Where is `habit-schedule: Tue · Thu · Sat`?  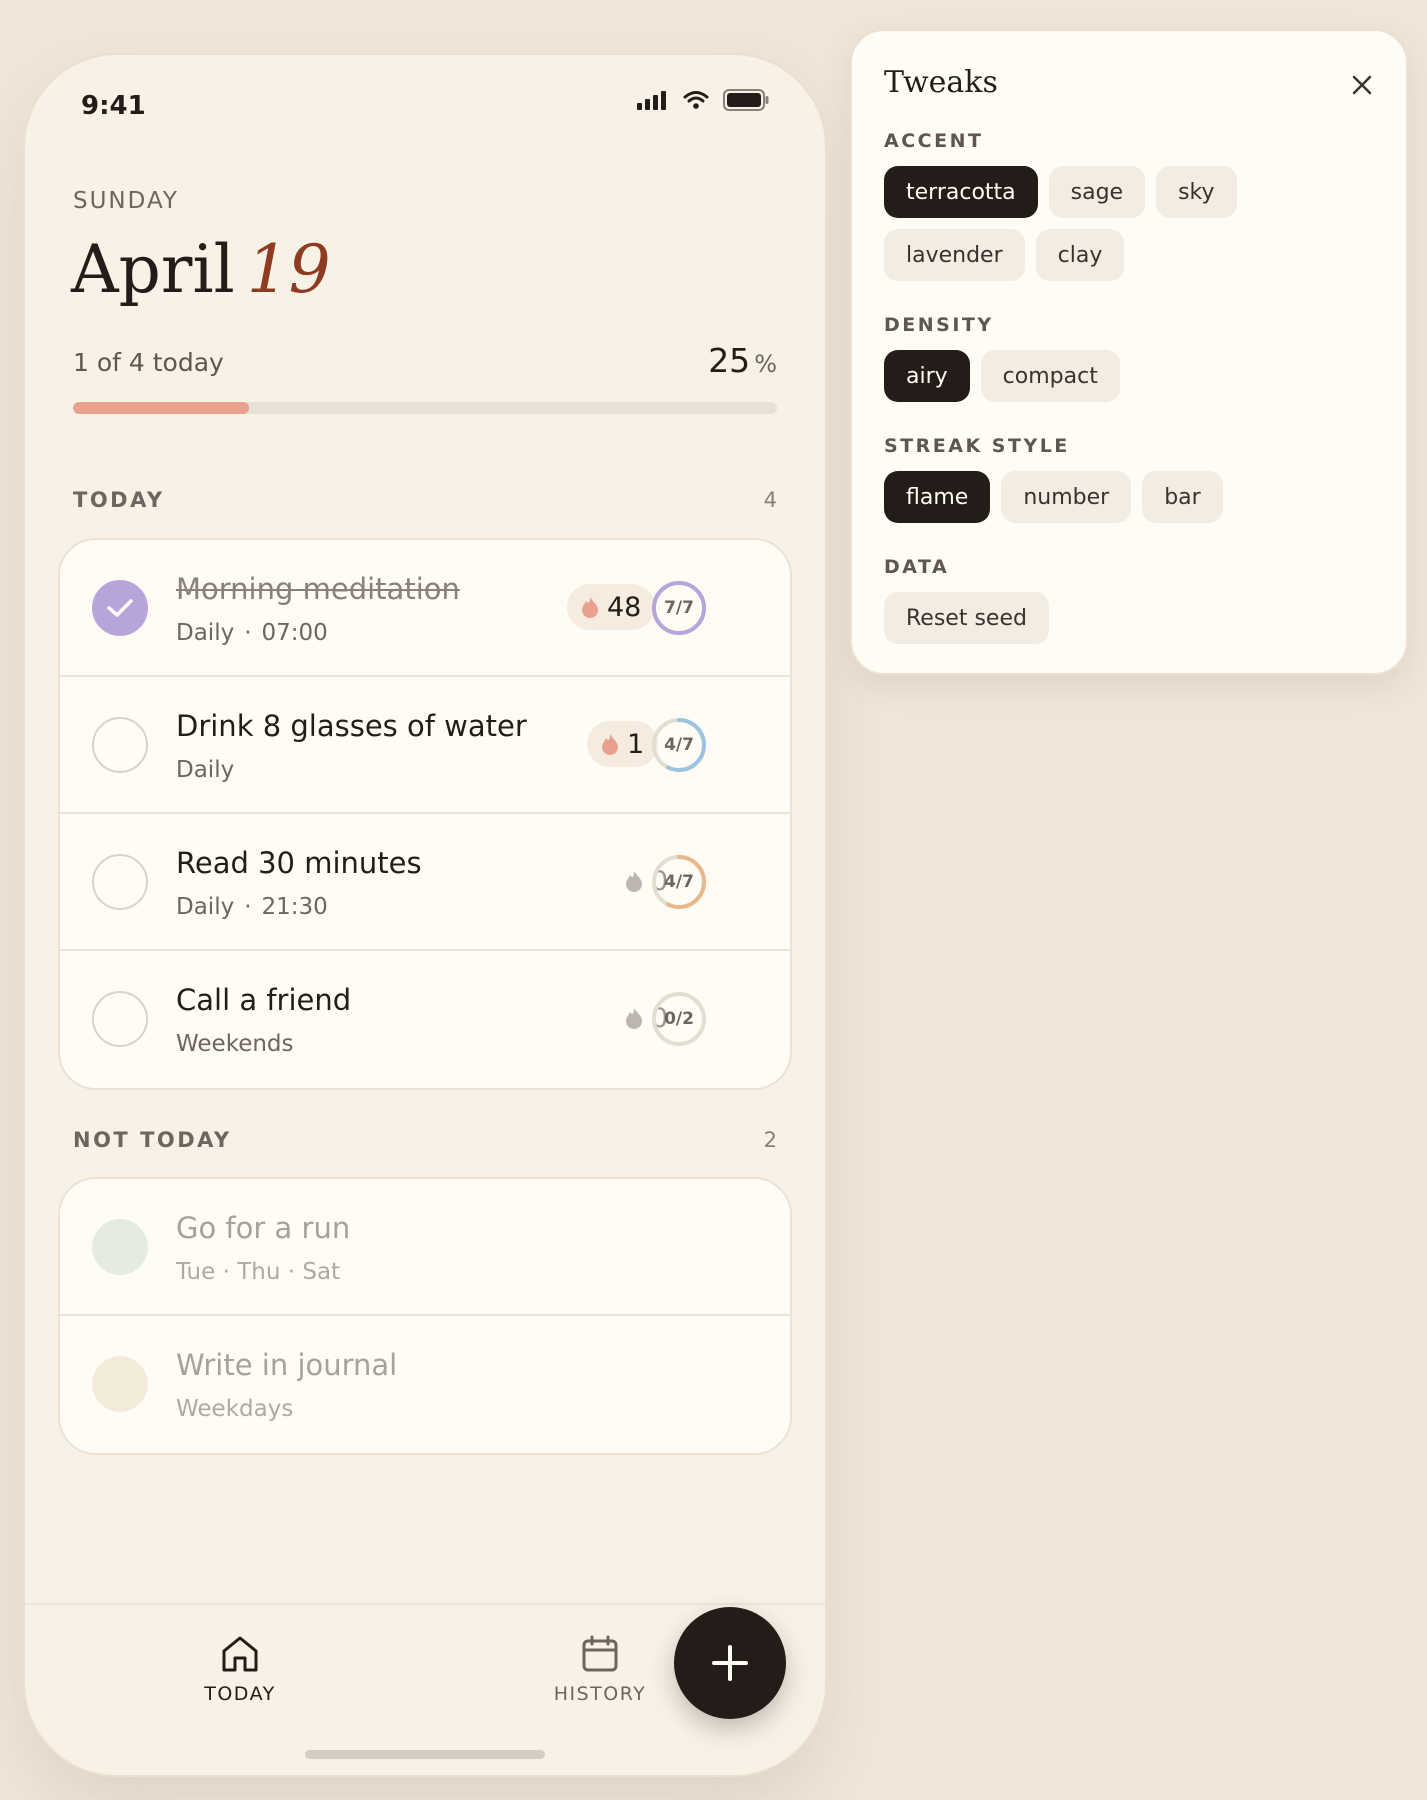
habit-schedule: Tue · Thu · Sat is located at coordinates (258, 1272).